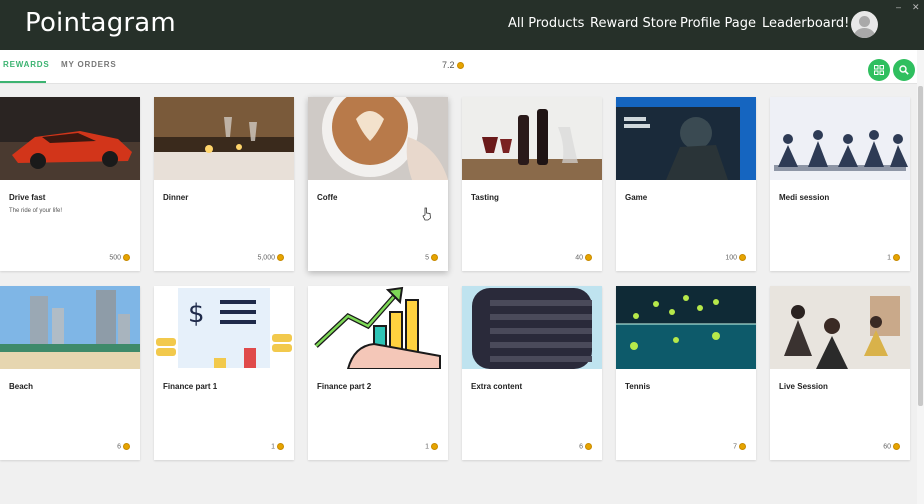 The width and height of the screenshot is (924, 504). Describe the element at coordinates (718, 23) in the screenshot. I see `nav-profile-page: Profile Page` at that location.